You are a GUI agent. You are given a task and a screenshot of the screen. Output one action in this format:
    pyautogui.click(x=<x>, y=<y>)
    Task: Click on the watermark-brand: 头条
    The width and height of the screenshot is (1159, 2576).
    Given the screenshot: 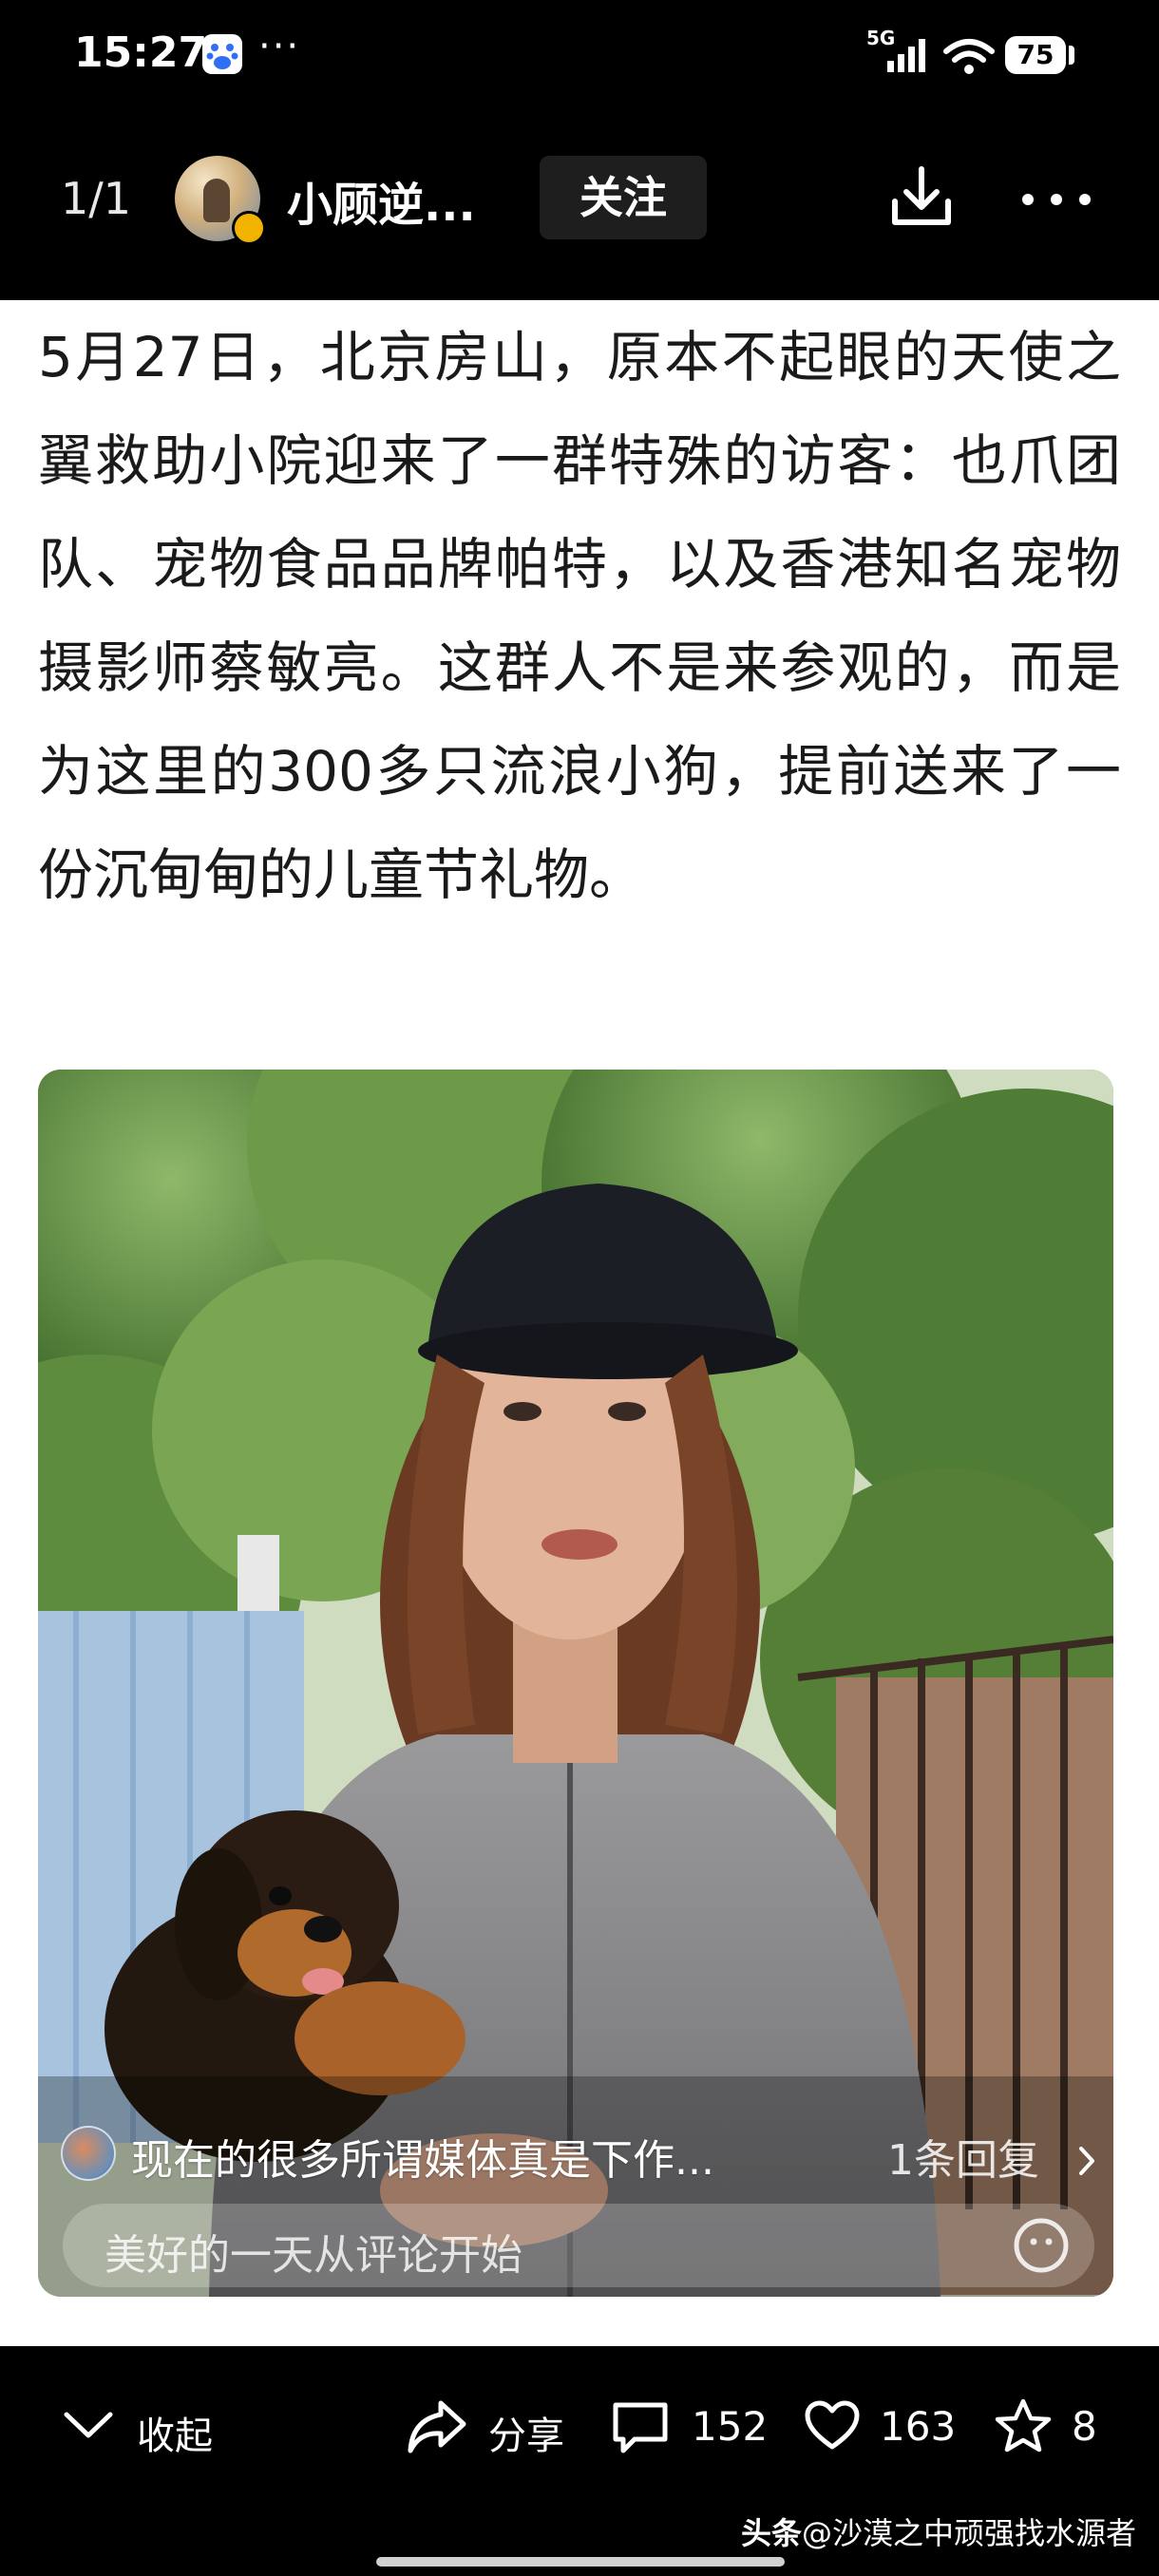 What is the action you would take?
    pyautogui.click(x=772, y=2533)
    